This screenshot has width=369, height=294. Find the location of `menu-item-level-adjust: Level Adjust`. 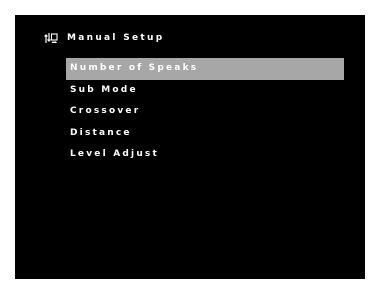

menu-item-level-adjust: Level Adjust is located at coordinates (205, 155).